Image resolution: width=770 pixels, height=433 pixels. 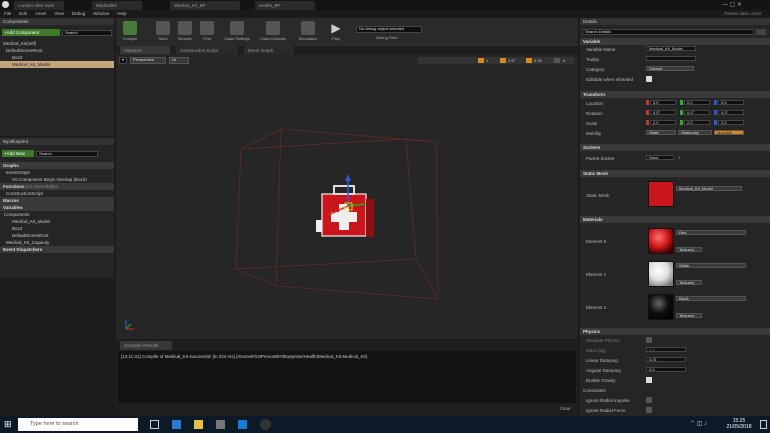 What do you see at coordinates (57, 64) in the screenshot?
I see `component-medical-kit-model: Medical_Kit_Model` at bounding box center [57, 64].